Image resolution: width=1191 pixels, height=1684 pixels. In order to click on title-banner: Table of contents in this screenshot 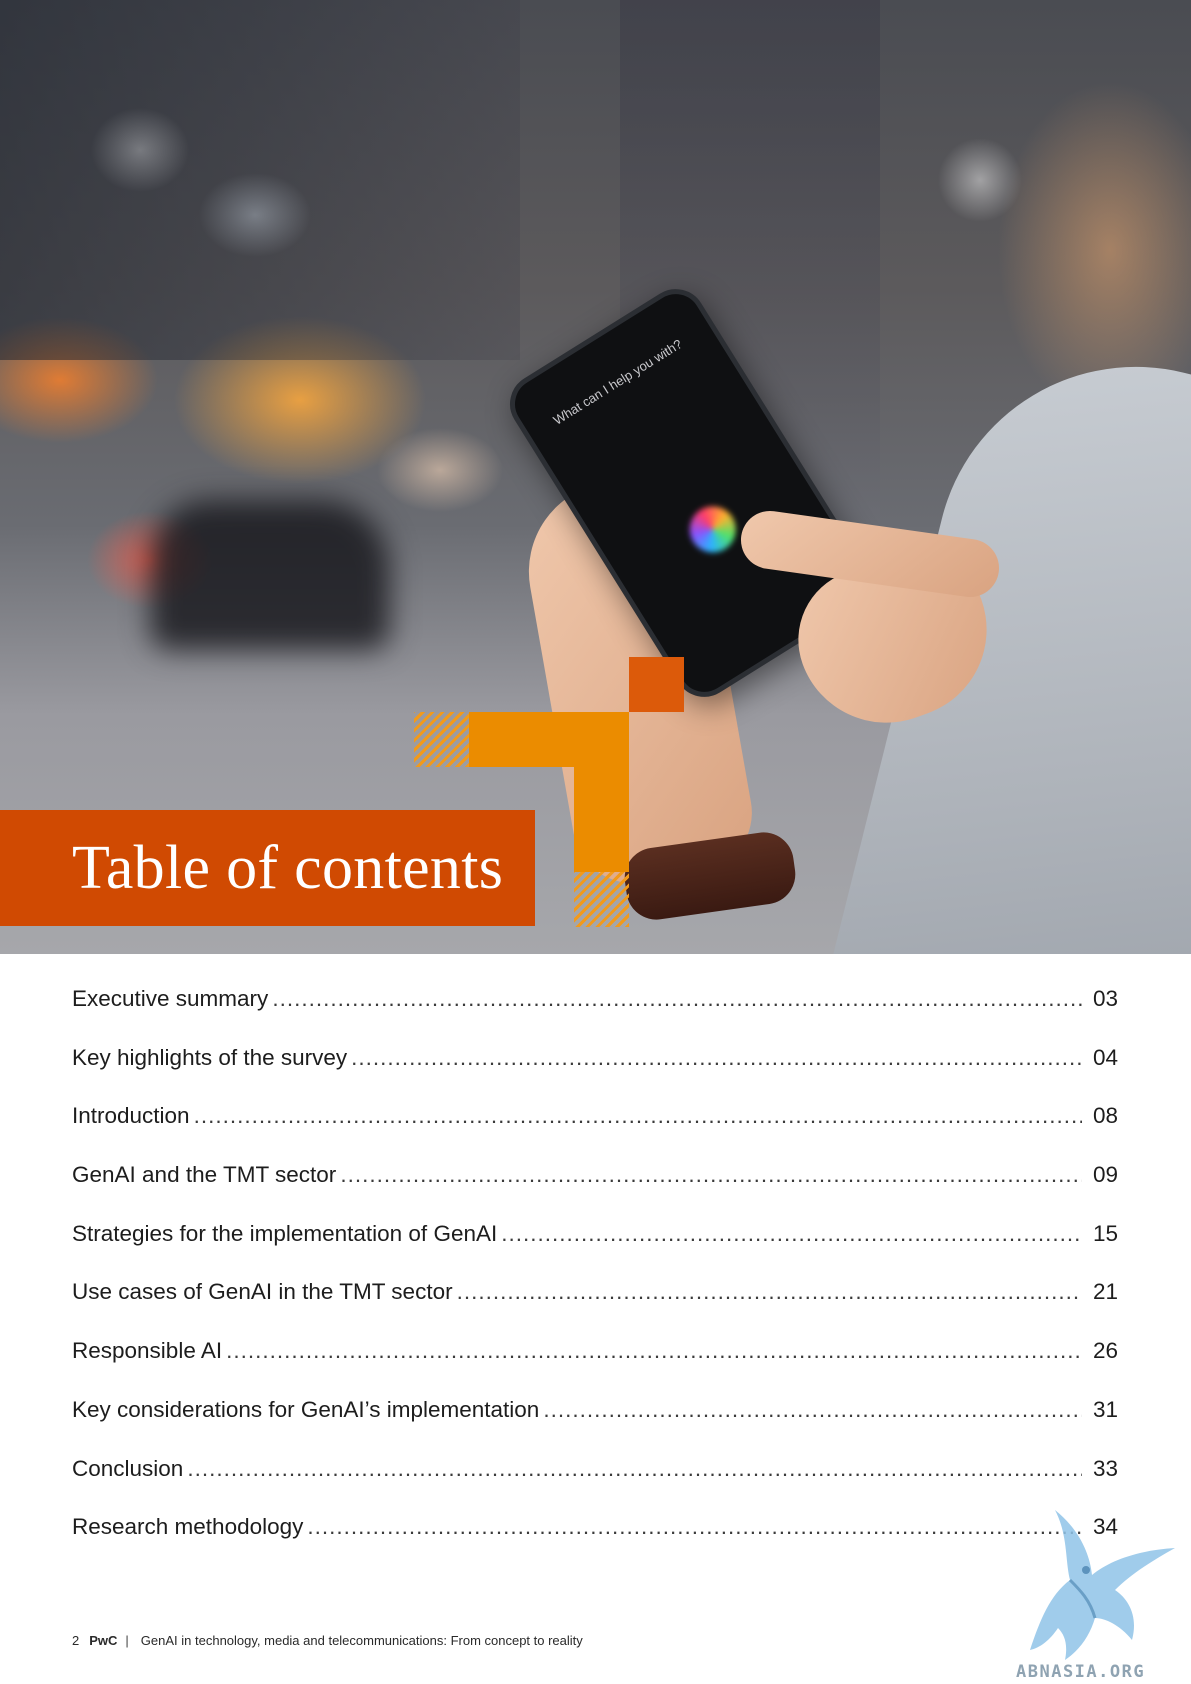, I will do `click(267, 868)`.